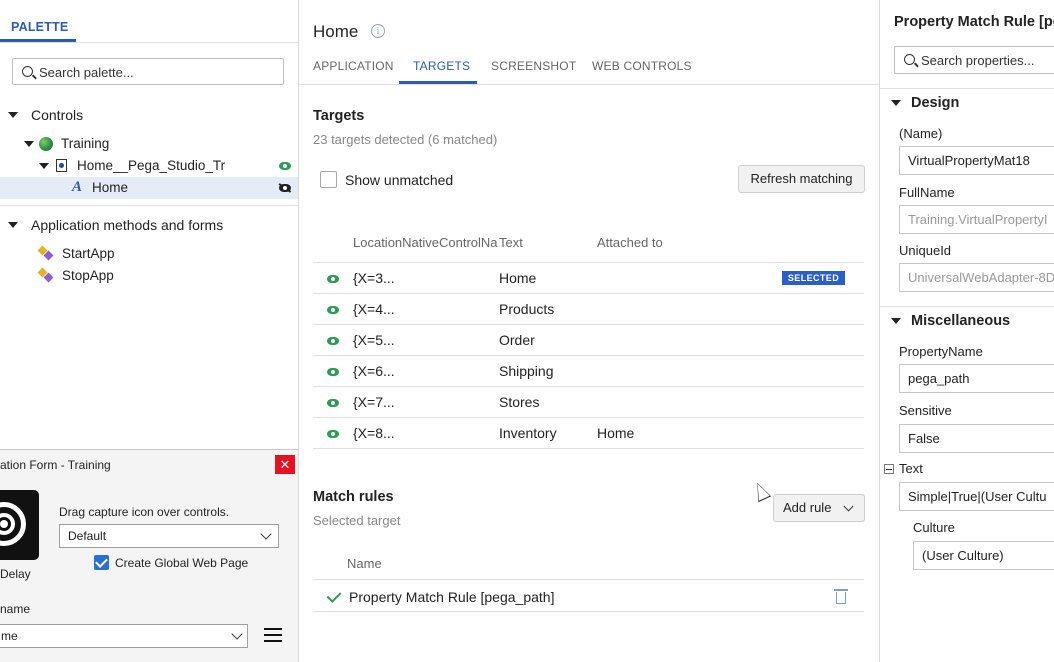 The width and height of the screenshot is (1054, 662). What do you see at coordinates (44, 166) in the screenshot?
I see `page-expand-icon` at bounding box center [44, 166].